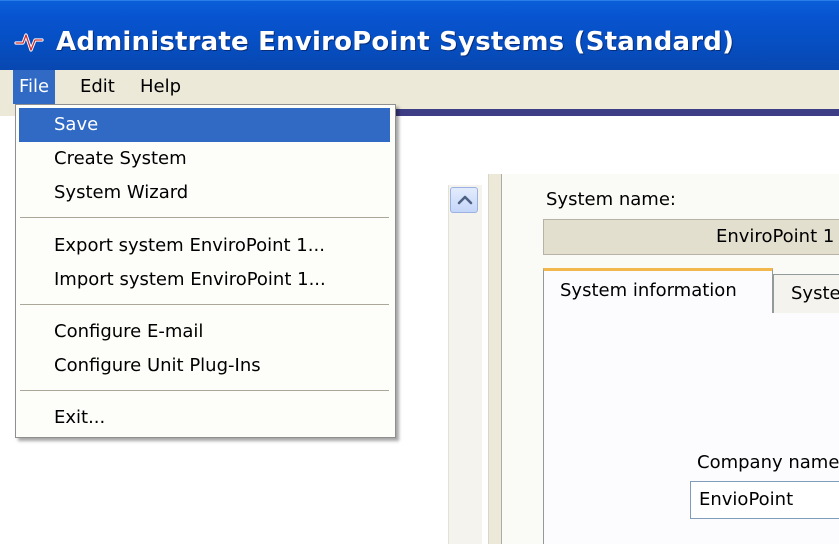  I want to click on menu-item-save: Save, so click(204, 125).